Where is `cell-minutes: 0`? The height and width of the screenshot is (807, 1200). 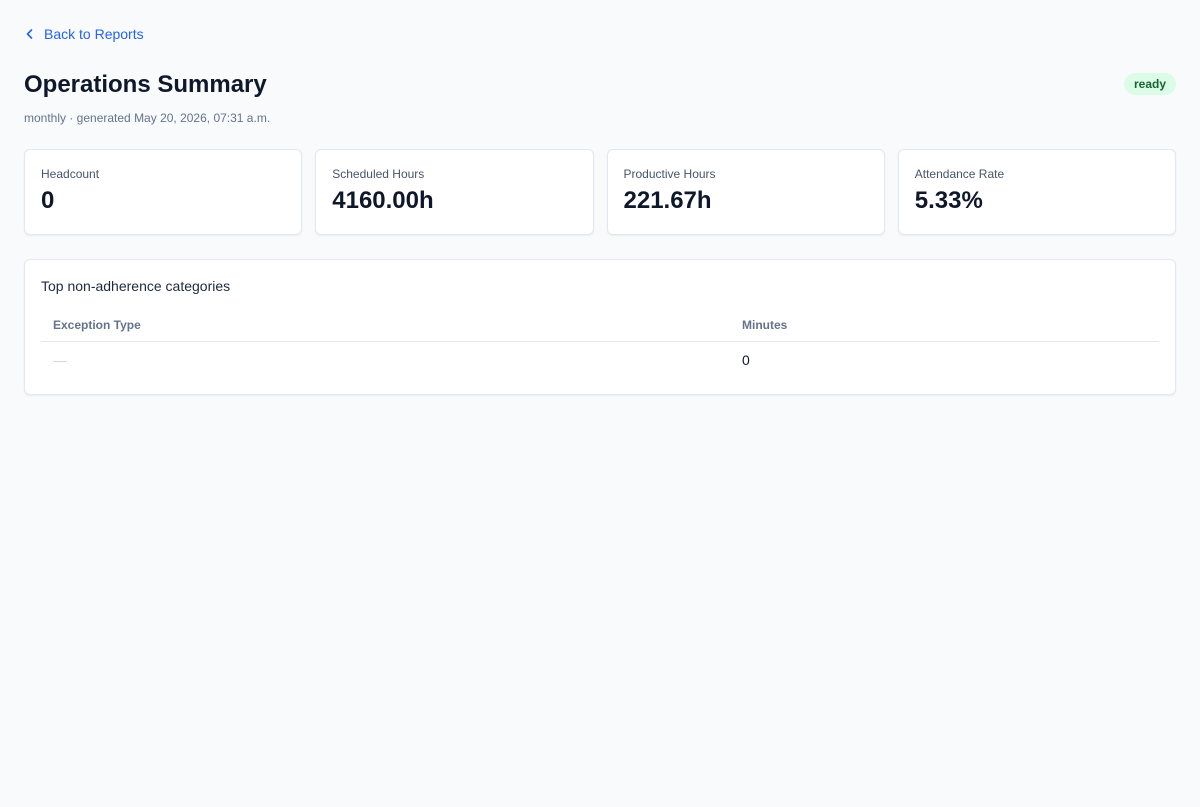 cell-minutes: 0 is located at coordinates (746, 360).